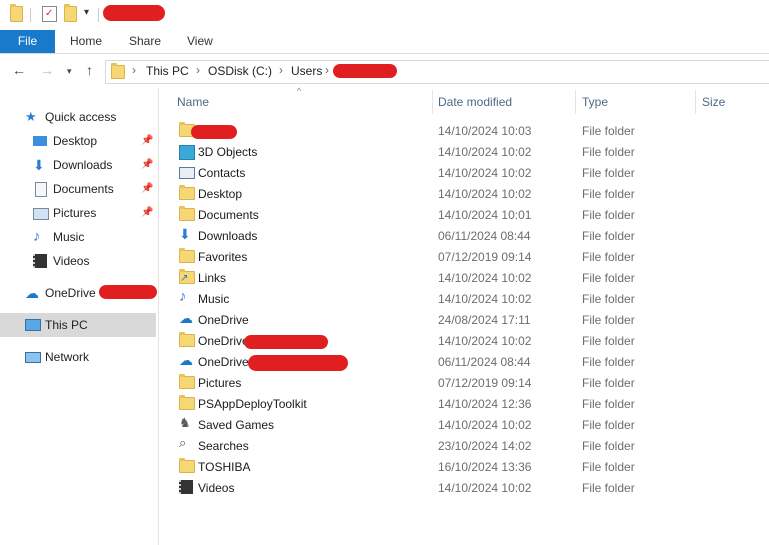 Image resolution: width=769 pixels, height=545 pixels. I want to click on column-header-date-modified: Date modified, so click(475, 102).